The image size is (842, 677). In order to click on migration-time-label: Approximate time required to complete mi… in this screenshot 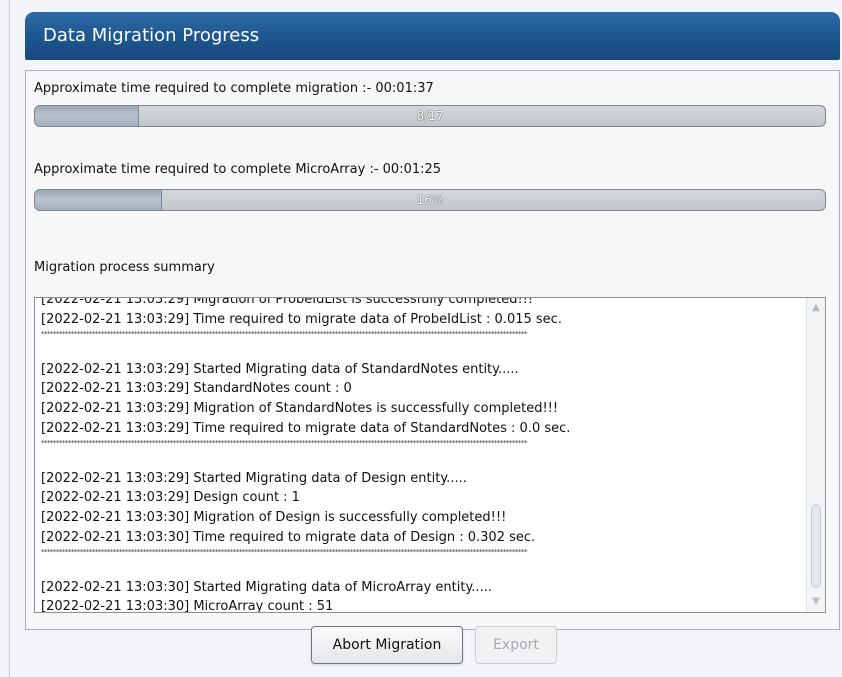, I will do `click(234, 88)`.